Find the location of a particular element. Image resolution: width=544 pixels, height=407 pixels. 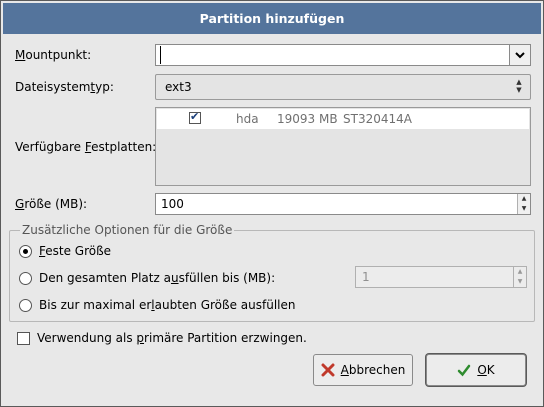

chevron-down-icon is located at coordinates (520, 54).